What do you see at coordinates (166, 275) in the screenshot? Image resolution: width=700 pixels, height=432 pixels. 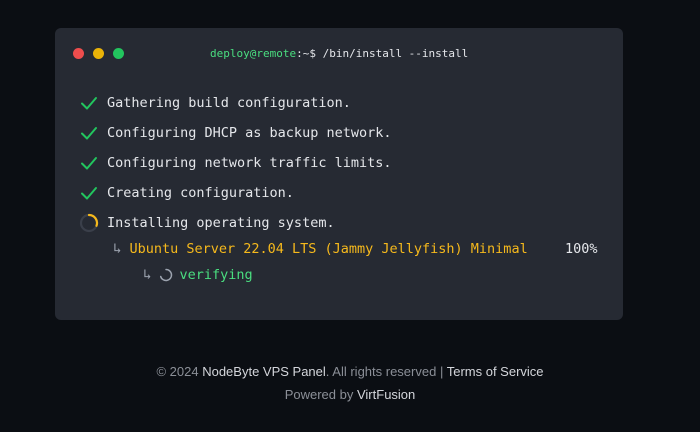 I see `loading-spinner-icon` at bounding box center [166, 275].